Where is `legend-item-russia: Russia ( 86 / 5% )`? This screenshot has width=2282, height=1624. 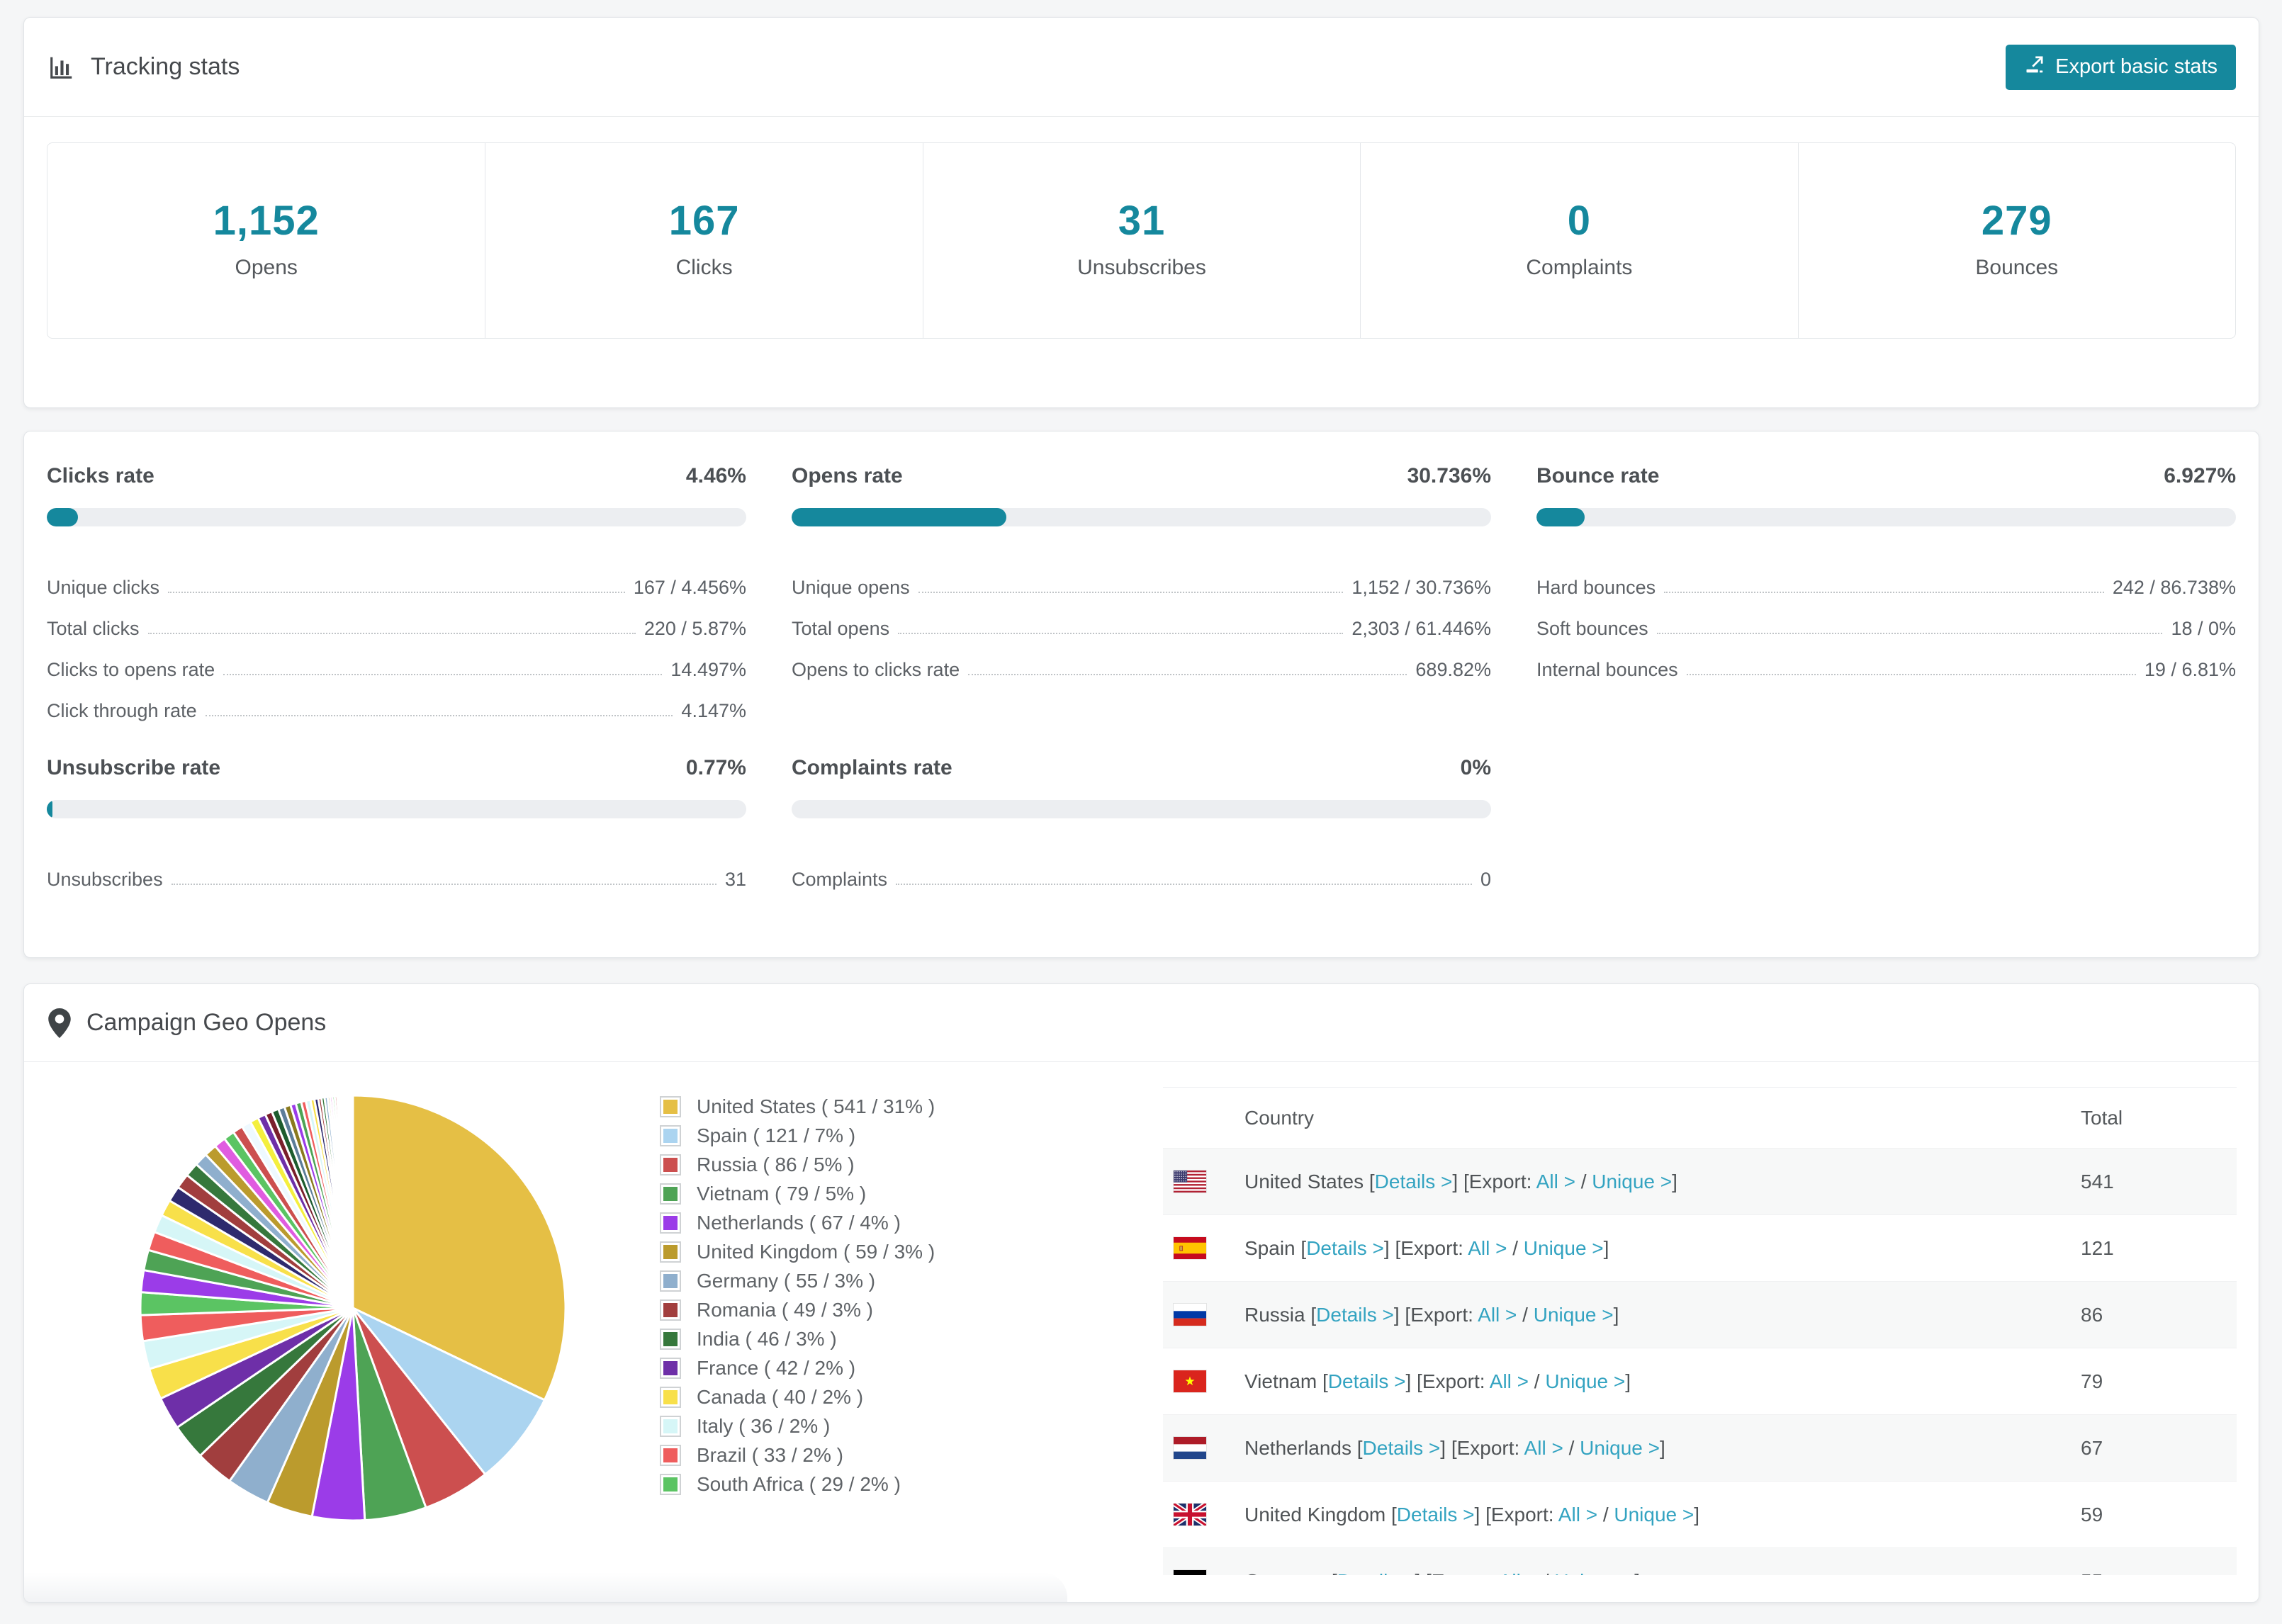
legend-item-russia: Russia ( 86 / 5% ) is located at coordinates (797, 1164).